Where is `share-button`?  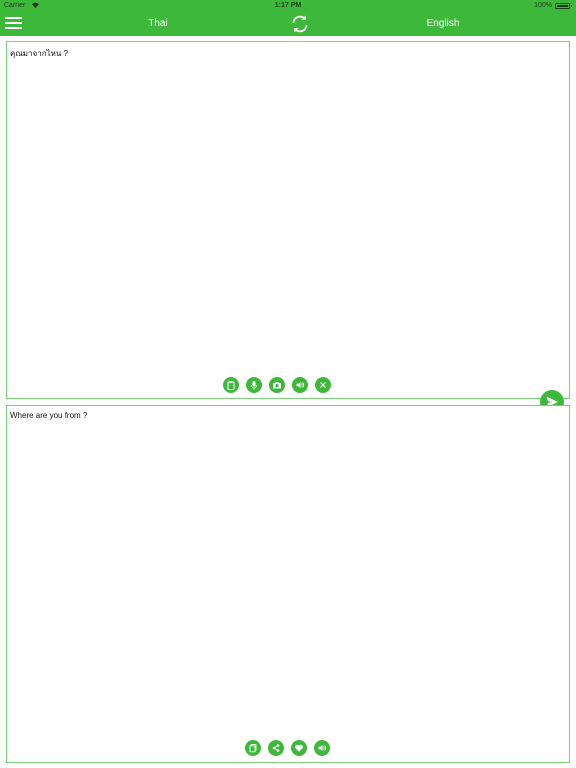 share-button is located at coordinates (276, 748).